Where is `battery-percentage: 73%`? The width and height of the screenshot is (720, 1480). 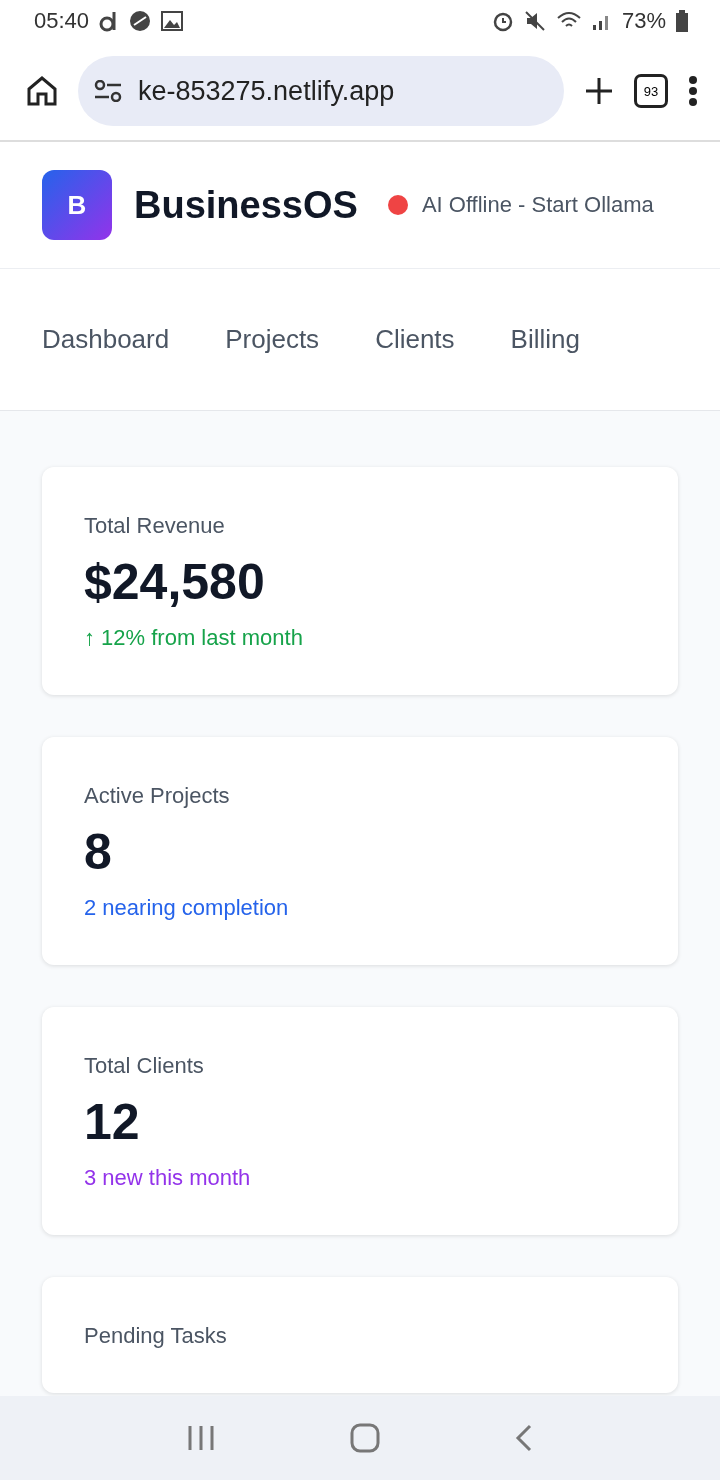
battery-percentage: 73% is located at coordinates (643, 21).